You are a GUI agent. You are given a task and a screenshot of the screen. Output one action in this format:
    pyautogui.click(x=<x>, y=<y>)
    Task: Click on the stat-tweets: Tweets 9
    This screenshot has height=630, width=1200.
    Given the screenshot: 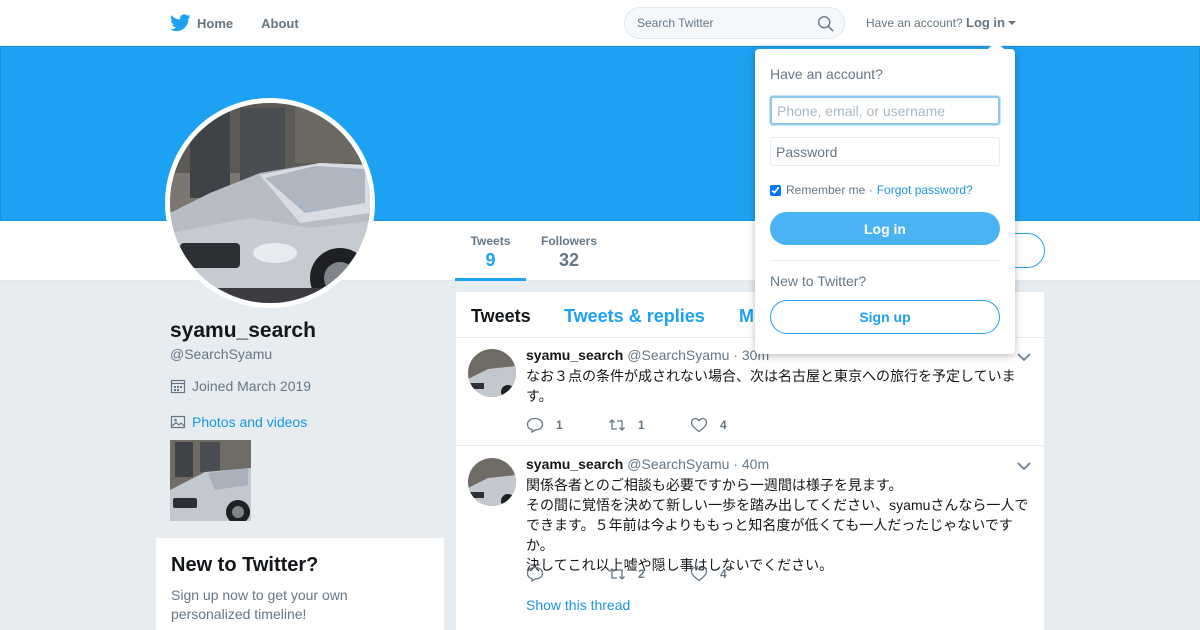 What is the action you would take?
    pyautogui.click(x=490, y=257)
    